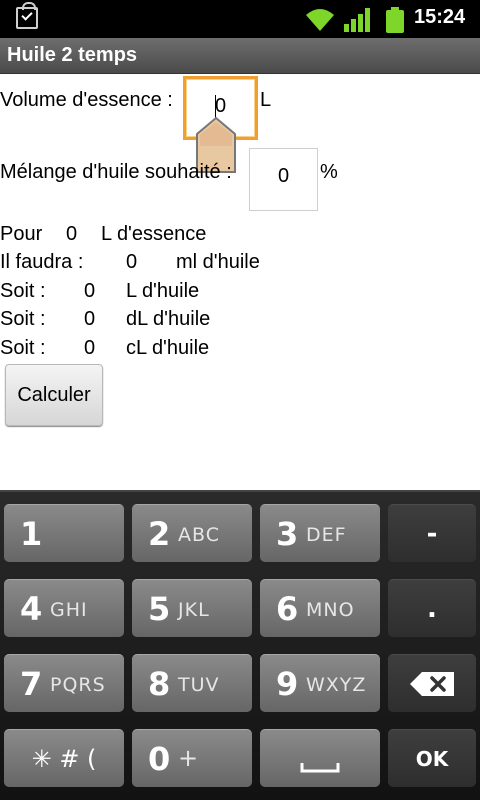 This screenshot has height=800, width=480. What do you see at coordinates (90, 319) in the screenshot?
I see `soit-dl-value: 0` at bounding box center [90, 319].